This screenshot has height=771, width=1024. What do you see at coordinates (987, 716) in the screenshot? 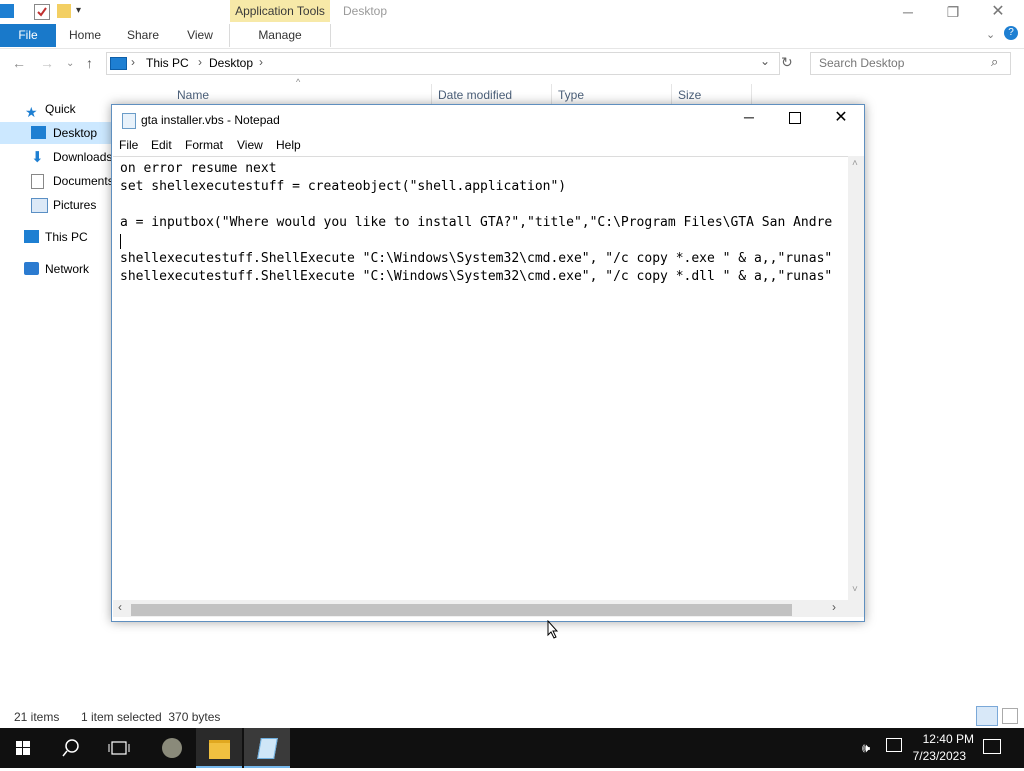
I see `details-view-icon` at bounding box center [987, 716].